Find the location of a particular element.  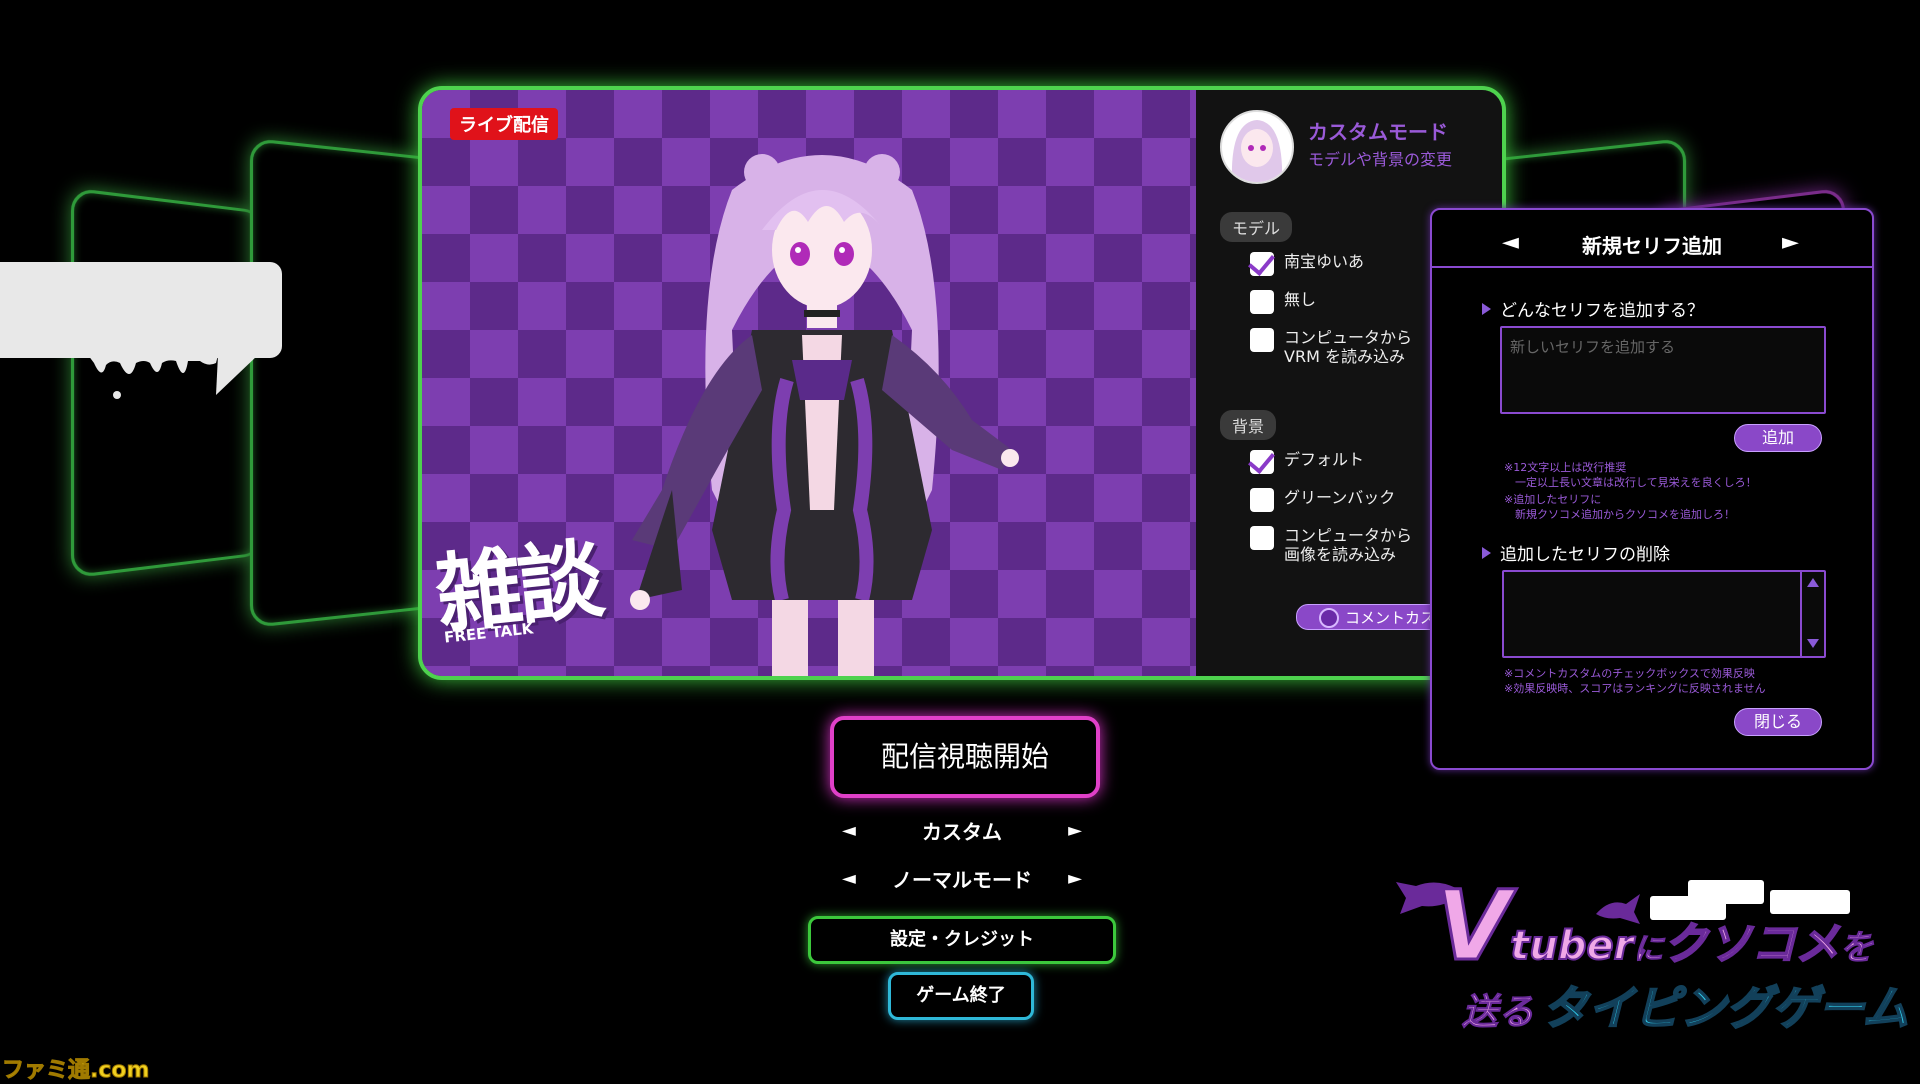

logo-tuber: tuber is located at coordinates (1571, 946).